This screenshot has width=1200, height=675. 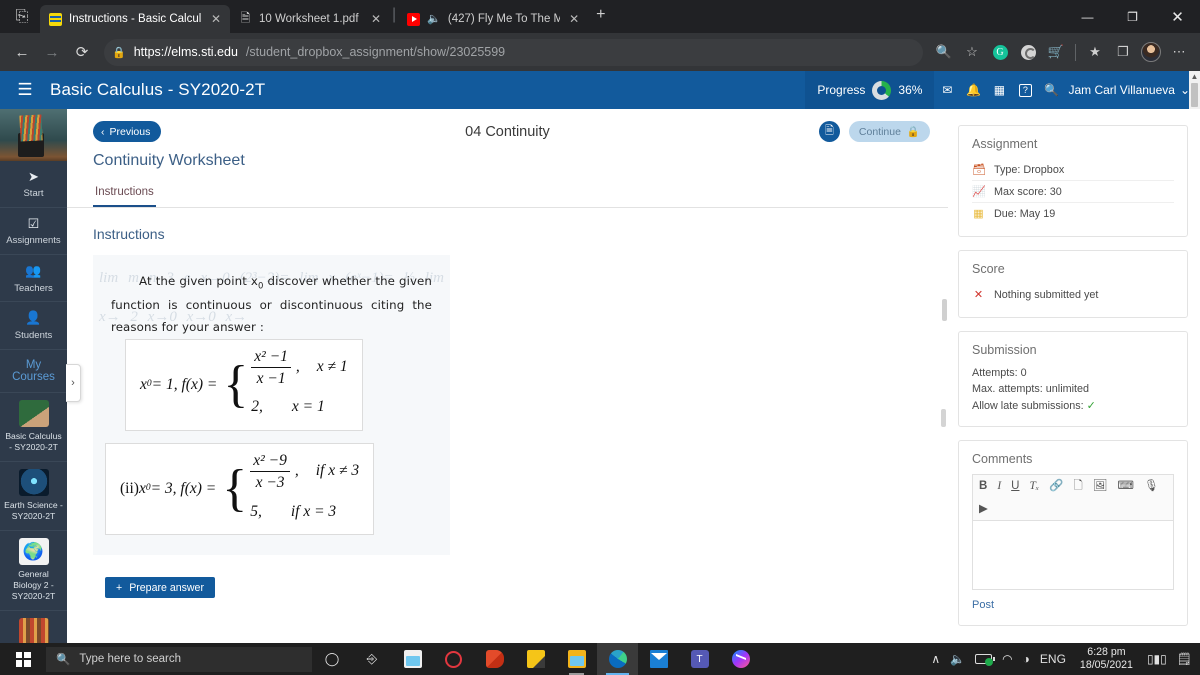 What do you see at coordinates (412, 659) in the screenshot?
I see `microsoft-store-icon` at bounding box center [412, 659].